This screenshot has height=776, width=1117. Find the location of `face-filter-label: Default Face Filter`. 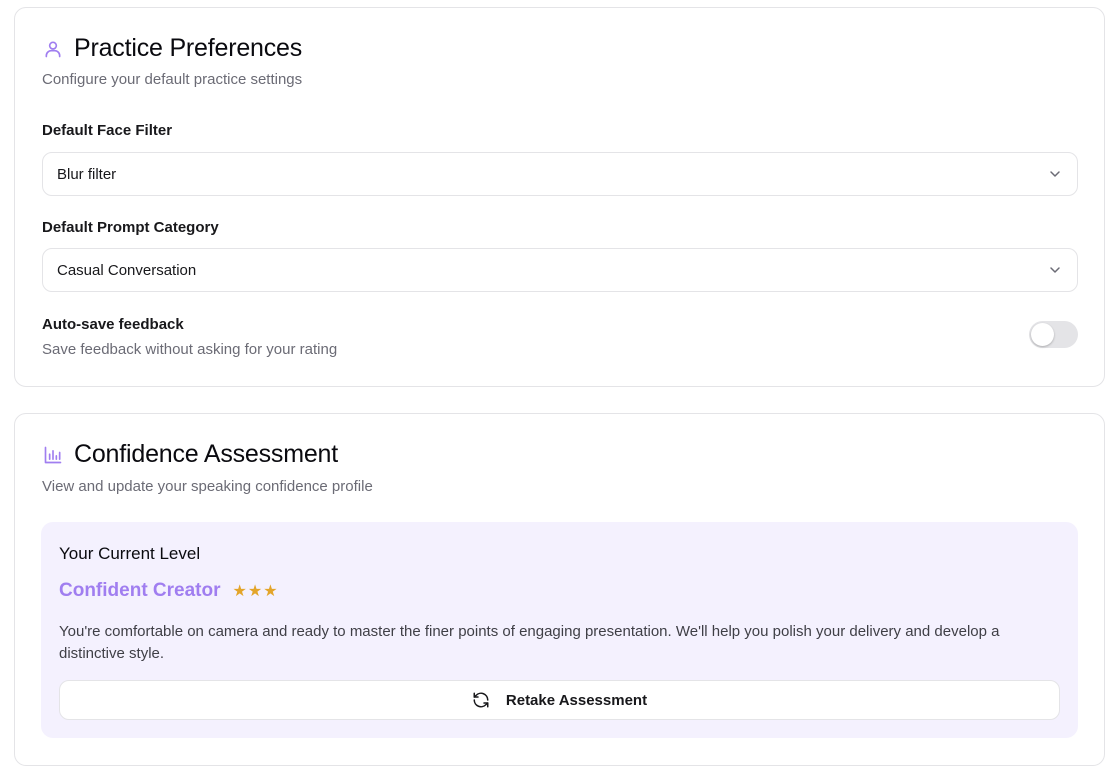

face-filter-label: Default Face Filter is located at coordinates (107, 130).